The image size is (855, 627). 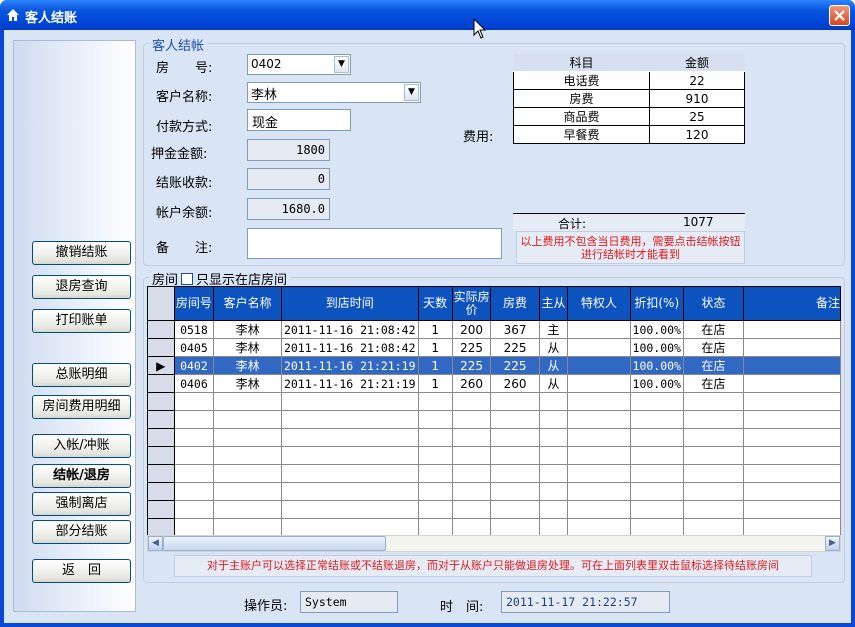 What do you see at coordinates (161, 365) in the screenshot?
I see `row-pointer-icon: ▶` at bounding box center [161, 365].